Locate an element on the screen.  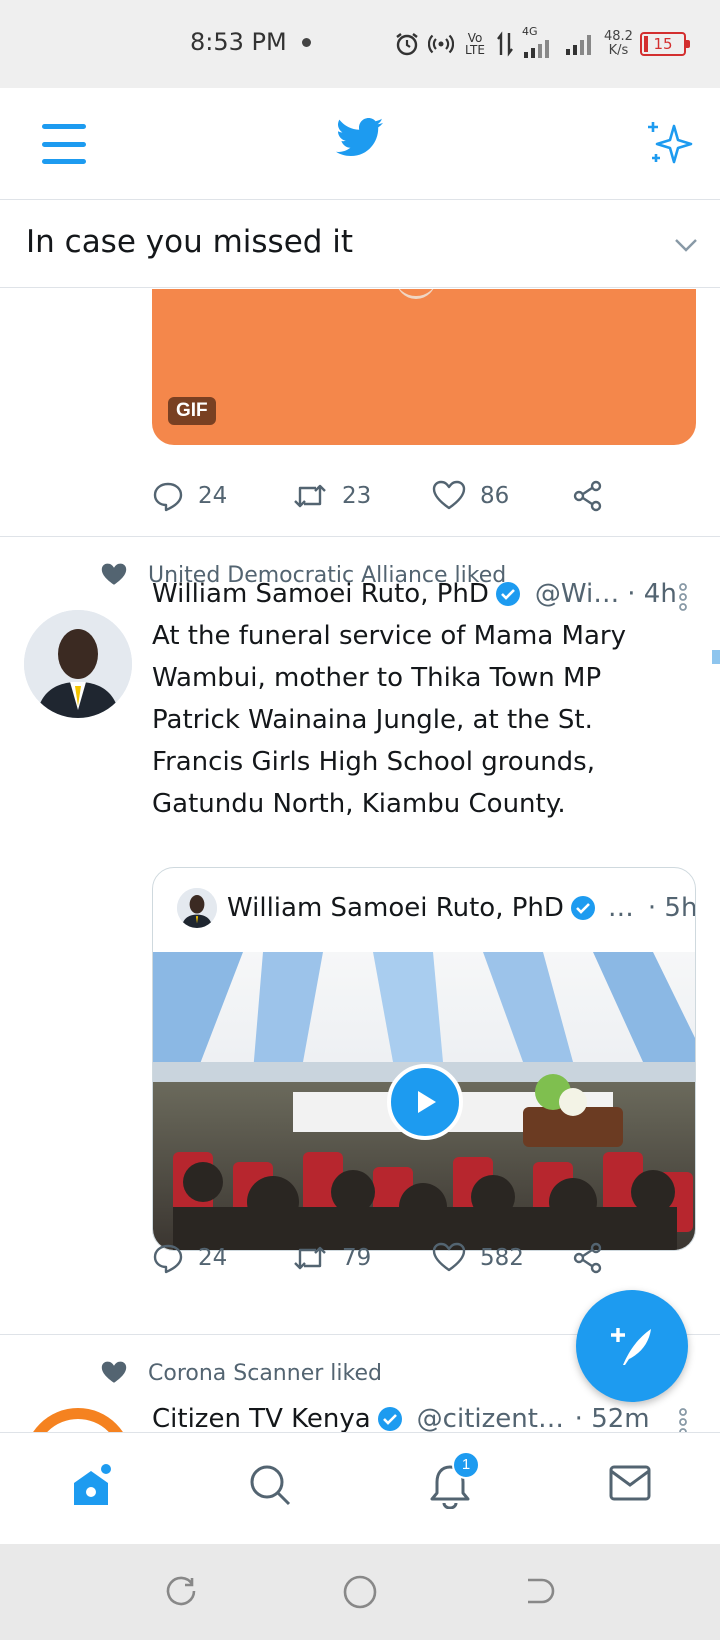
tweet-actions: 24 23 86 is located at coordinates (378, 496).